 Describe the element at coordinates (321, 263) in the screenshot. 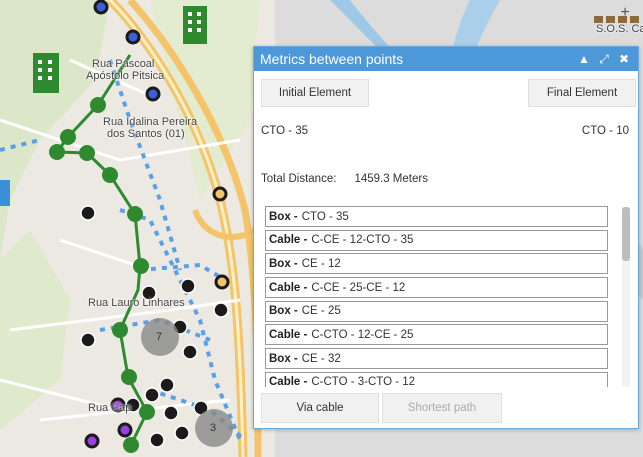

I see `item-text: CE - 12` at that location.